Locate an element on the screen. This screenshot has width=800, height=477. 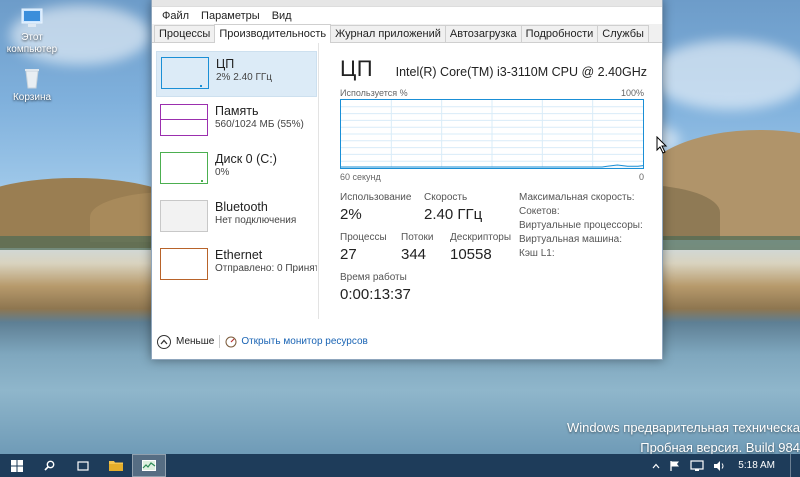
resource-name: Bluetooth is located at coordinates (241, 207).